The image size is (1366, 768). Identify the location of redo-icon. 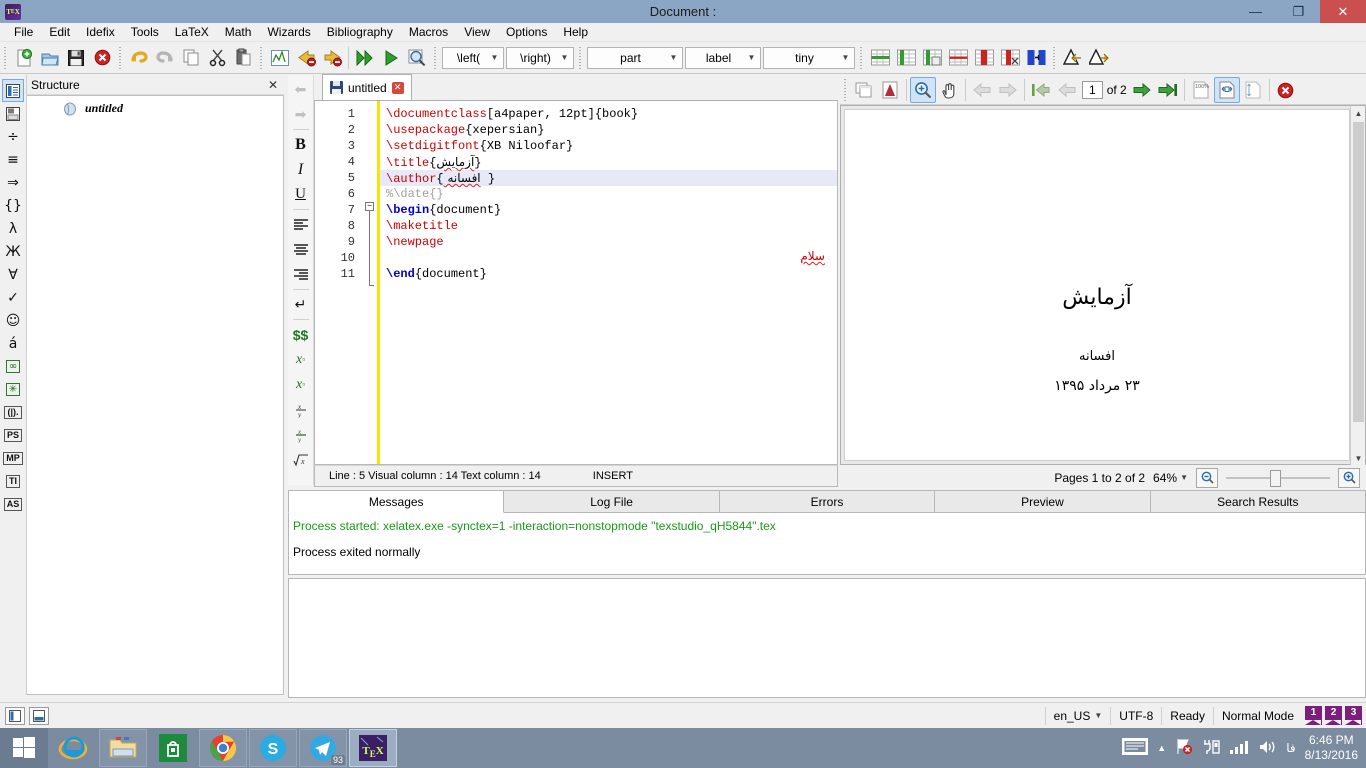
(165, 58).